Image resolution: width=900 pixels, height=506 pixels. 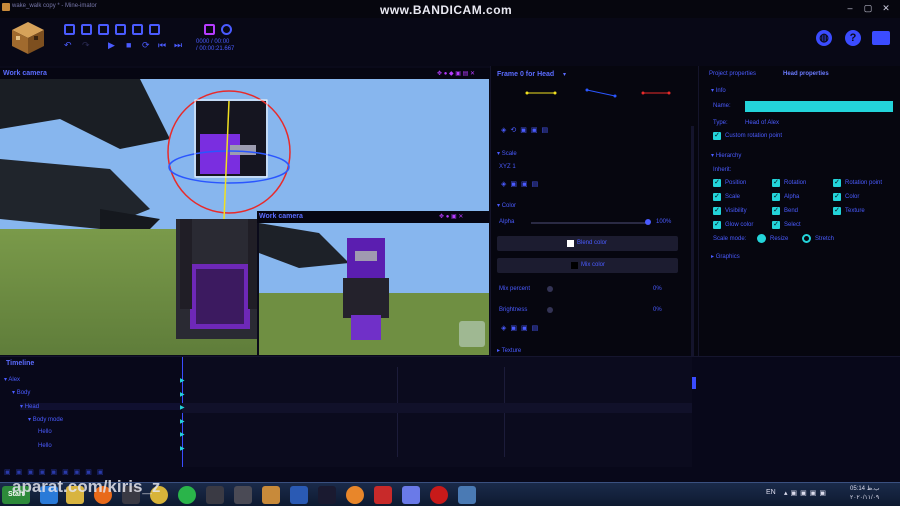 I want to click on timeline-scrollbar, so click(x=694, y=383).